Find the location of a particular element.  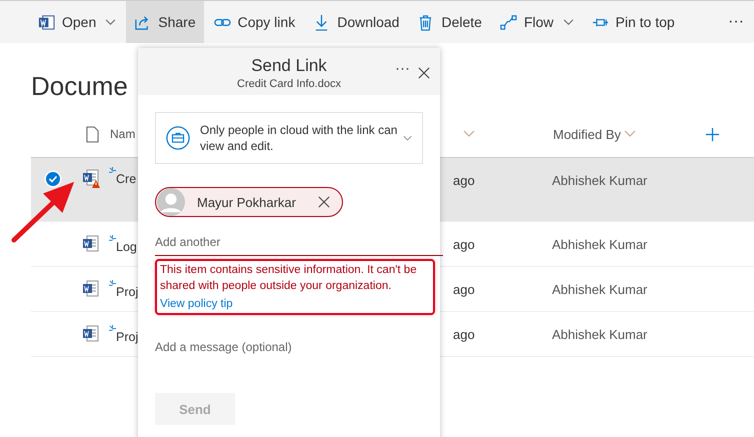

warning-text: This item contains sensitive information. It can't be shared with people outside your organization. is located at coordinates (289, 278).